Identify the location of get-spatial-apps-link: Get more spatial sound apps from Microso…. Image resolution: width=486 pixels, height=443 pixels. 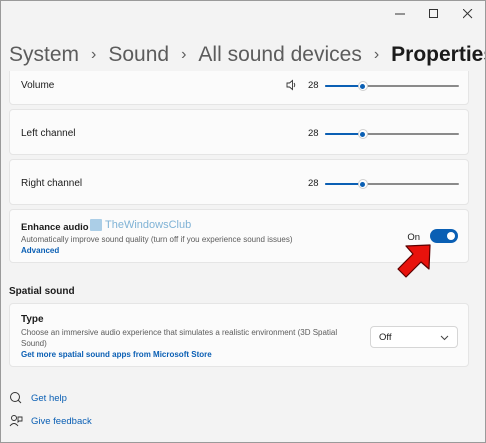
(116, 354).